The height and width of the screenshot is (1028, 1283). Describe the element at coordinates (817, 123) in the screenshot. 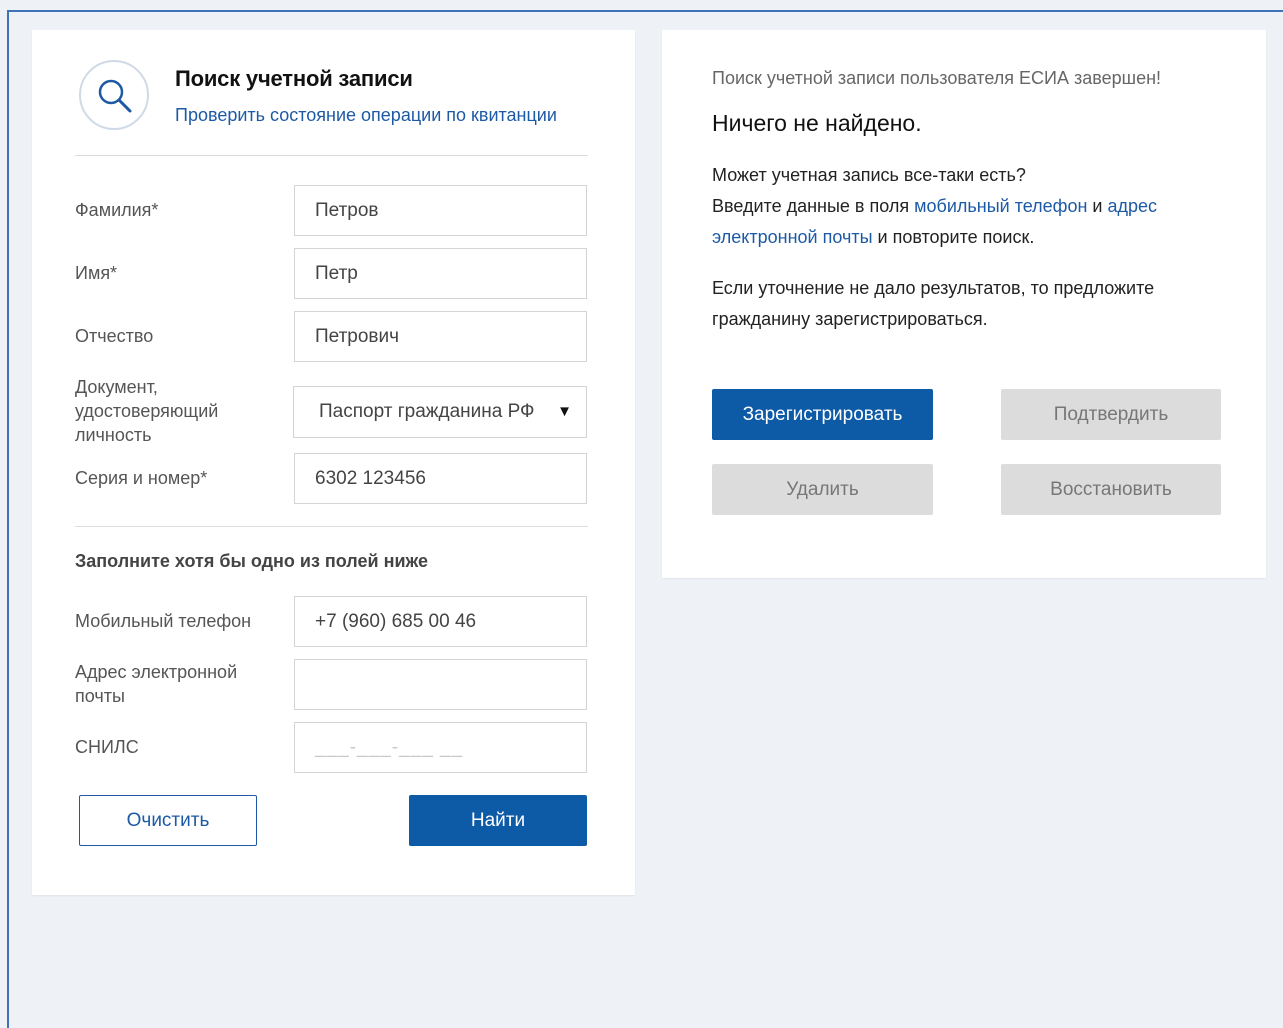

I see `nothing-found-heading: Ничего не найдено.` at that location.